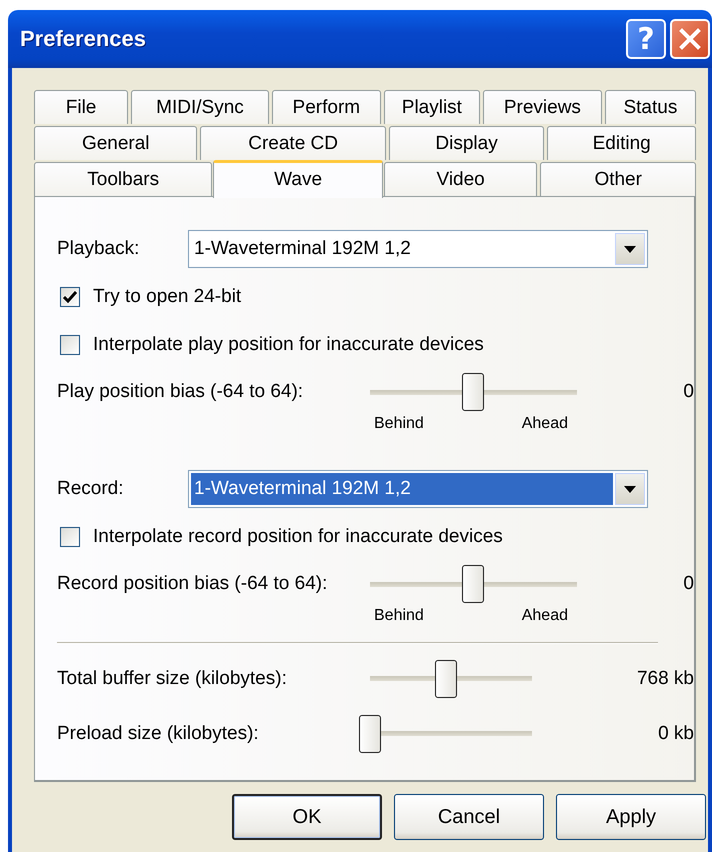  Describe the element at coordinates (91, 489) in the screenshot. I see `dropdown-label: Record:` at that location.